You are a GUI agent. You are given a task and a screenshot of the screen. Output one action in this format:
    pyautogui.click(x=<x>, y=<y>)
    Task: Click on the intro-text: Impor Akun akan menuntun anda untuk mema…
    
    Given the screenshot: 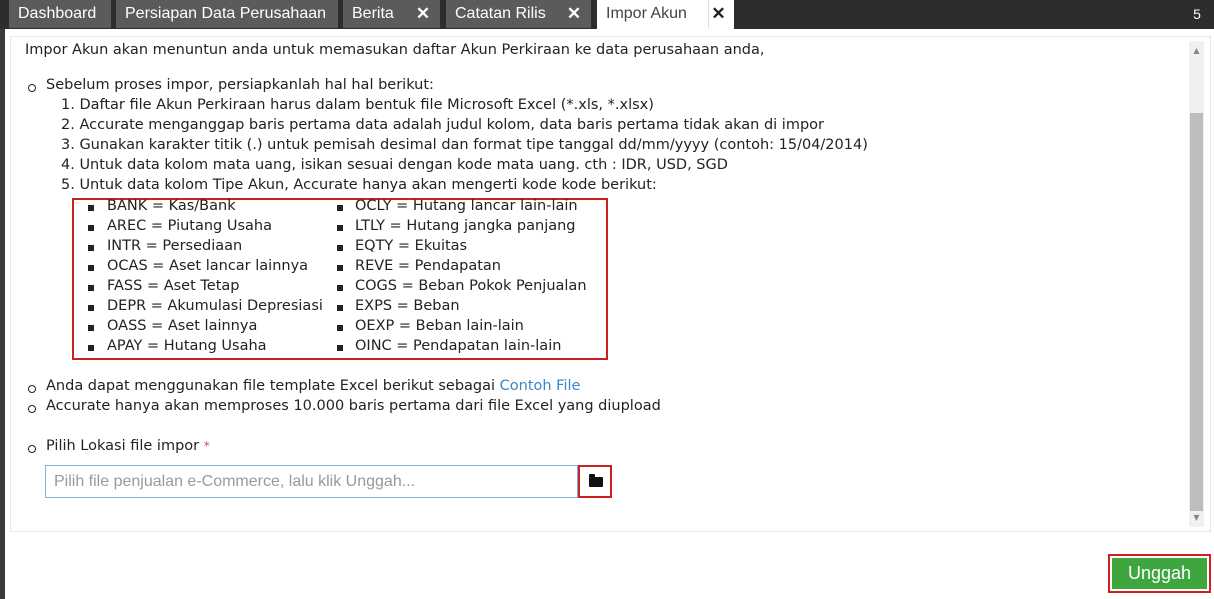 What is the action you would take?
    pyautogui.click(x=395, y=50)
    